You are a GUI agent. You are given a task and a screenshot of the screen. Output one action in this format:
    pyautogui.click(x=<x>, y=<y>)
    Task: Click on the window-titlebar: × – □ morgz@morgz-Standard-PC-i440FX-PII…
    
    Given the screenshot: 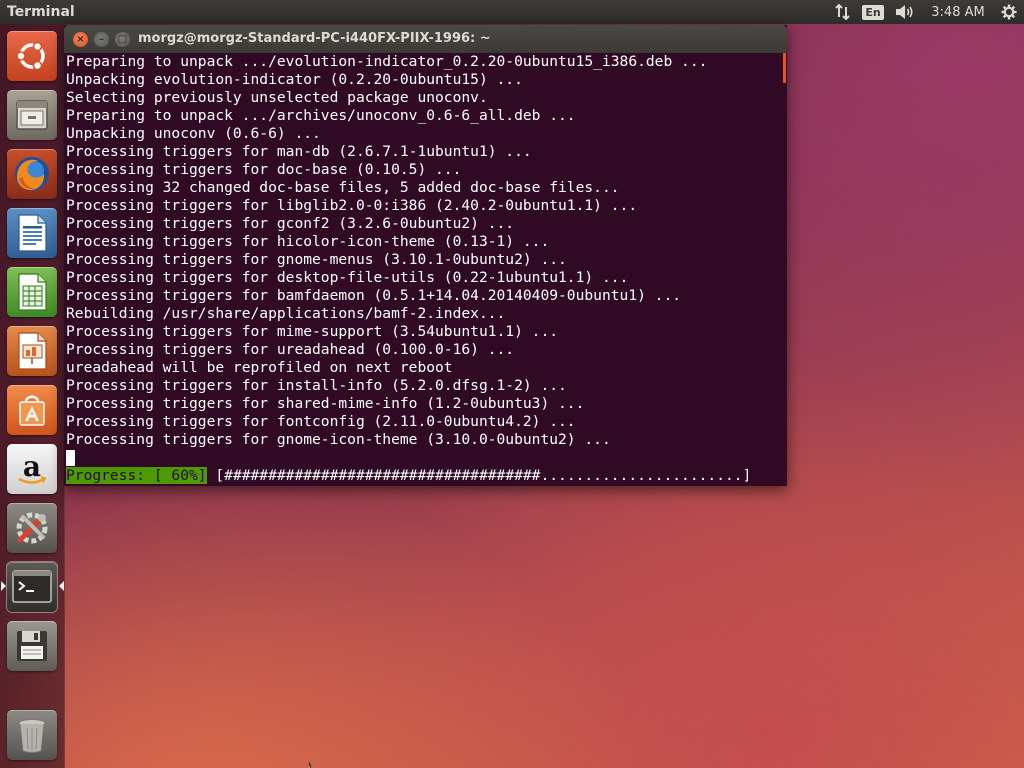 What is the action you would take?
    pyautogui.click(x=425, y=39)
    